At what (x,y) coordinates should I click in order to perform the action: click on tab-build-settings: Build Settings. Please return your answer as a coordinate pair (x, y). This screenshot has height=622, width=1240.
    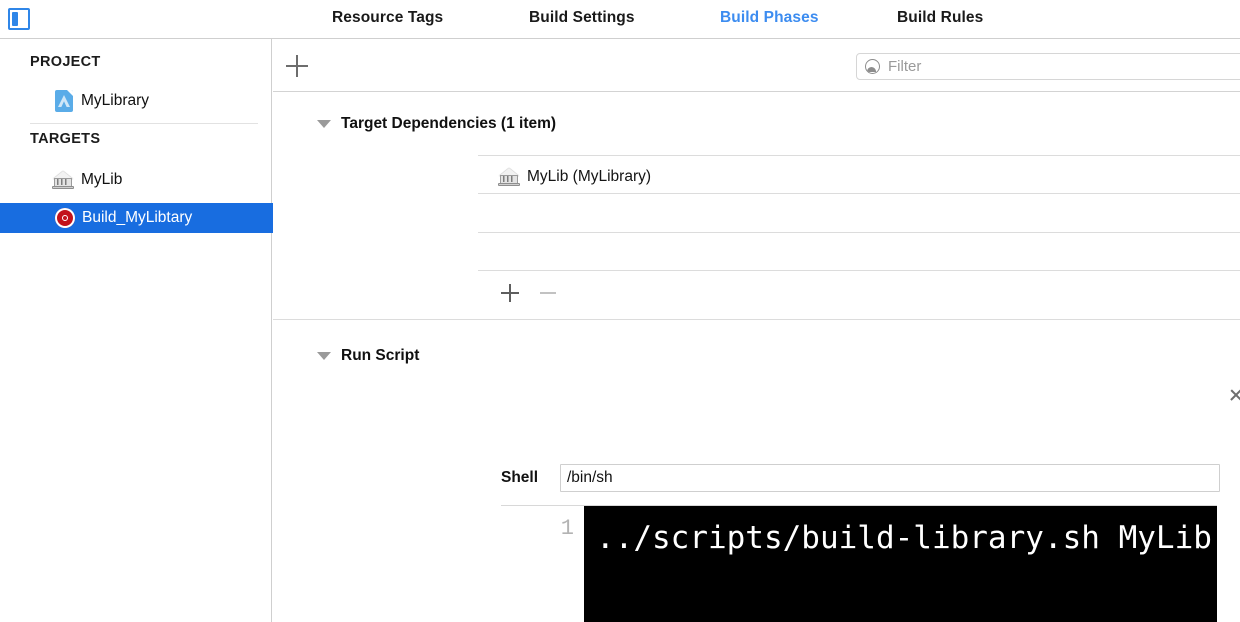
    Looking at the image, I should click on (582, 18).